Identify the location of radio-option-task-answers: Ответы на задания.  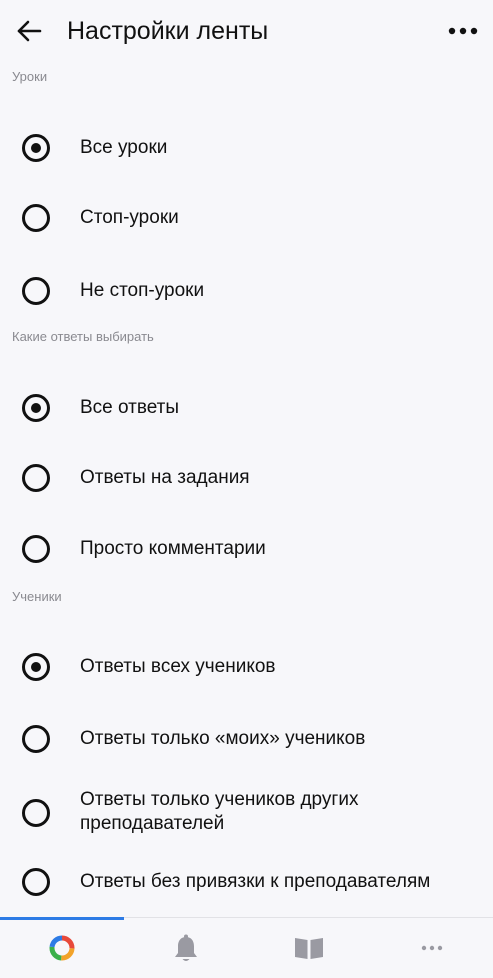
(246, 478).